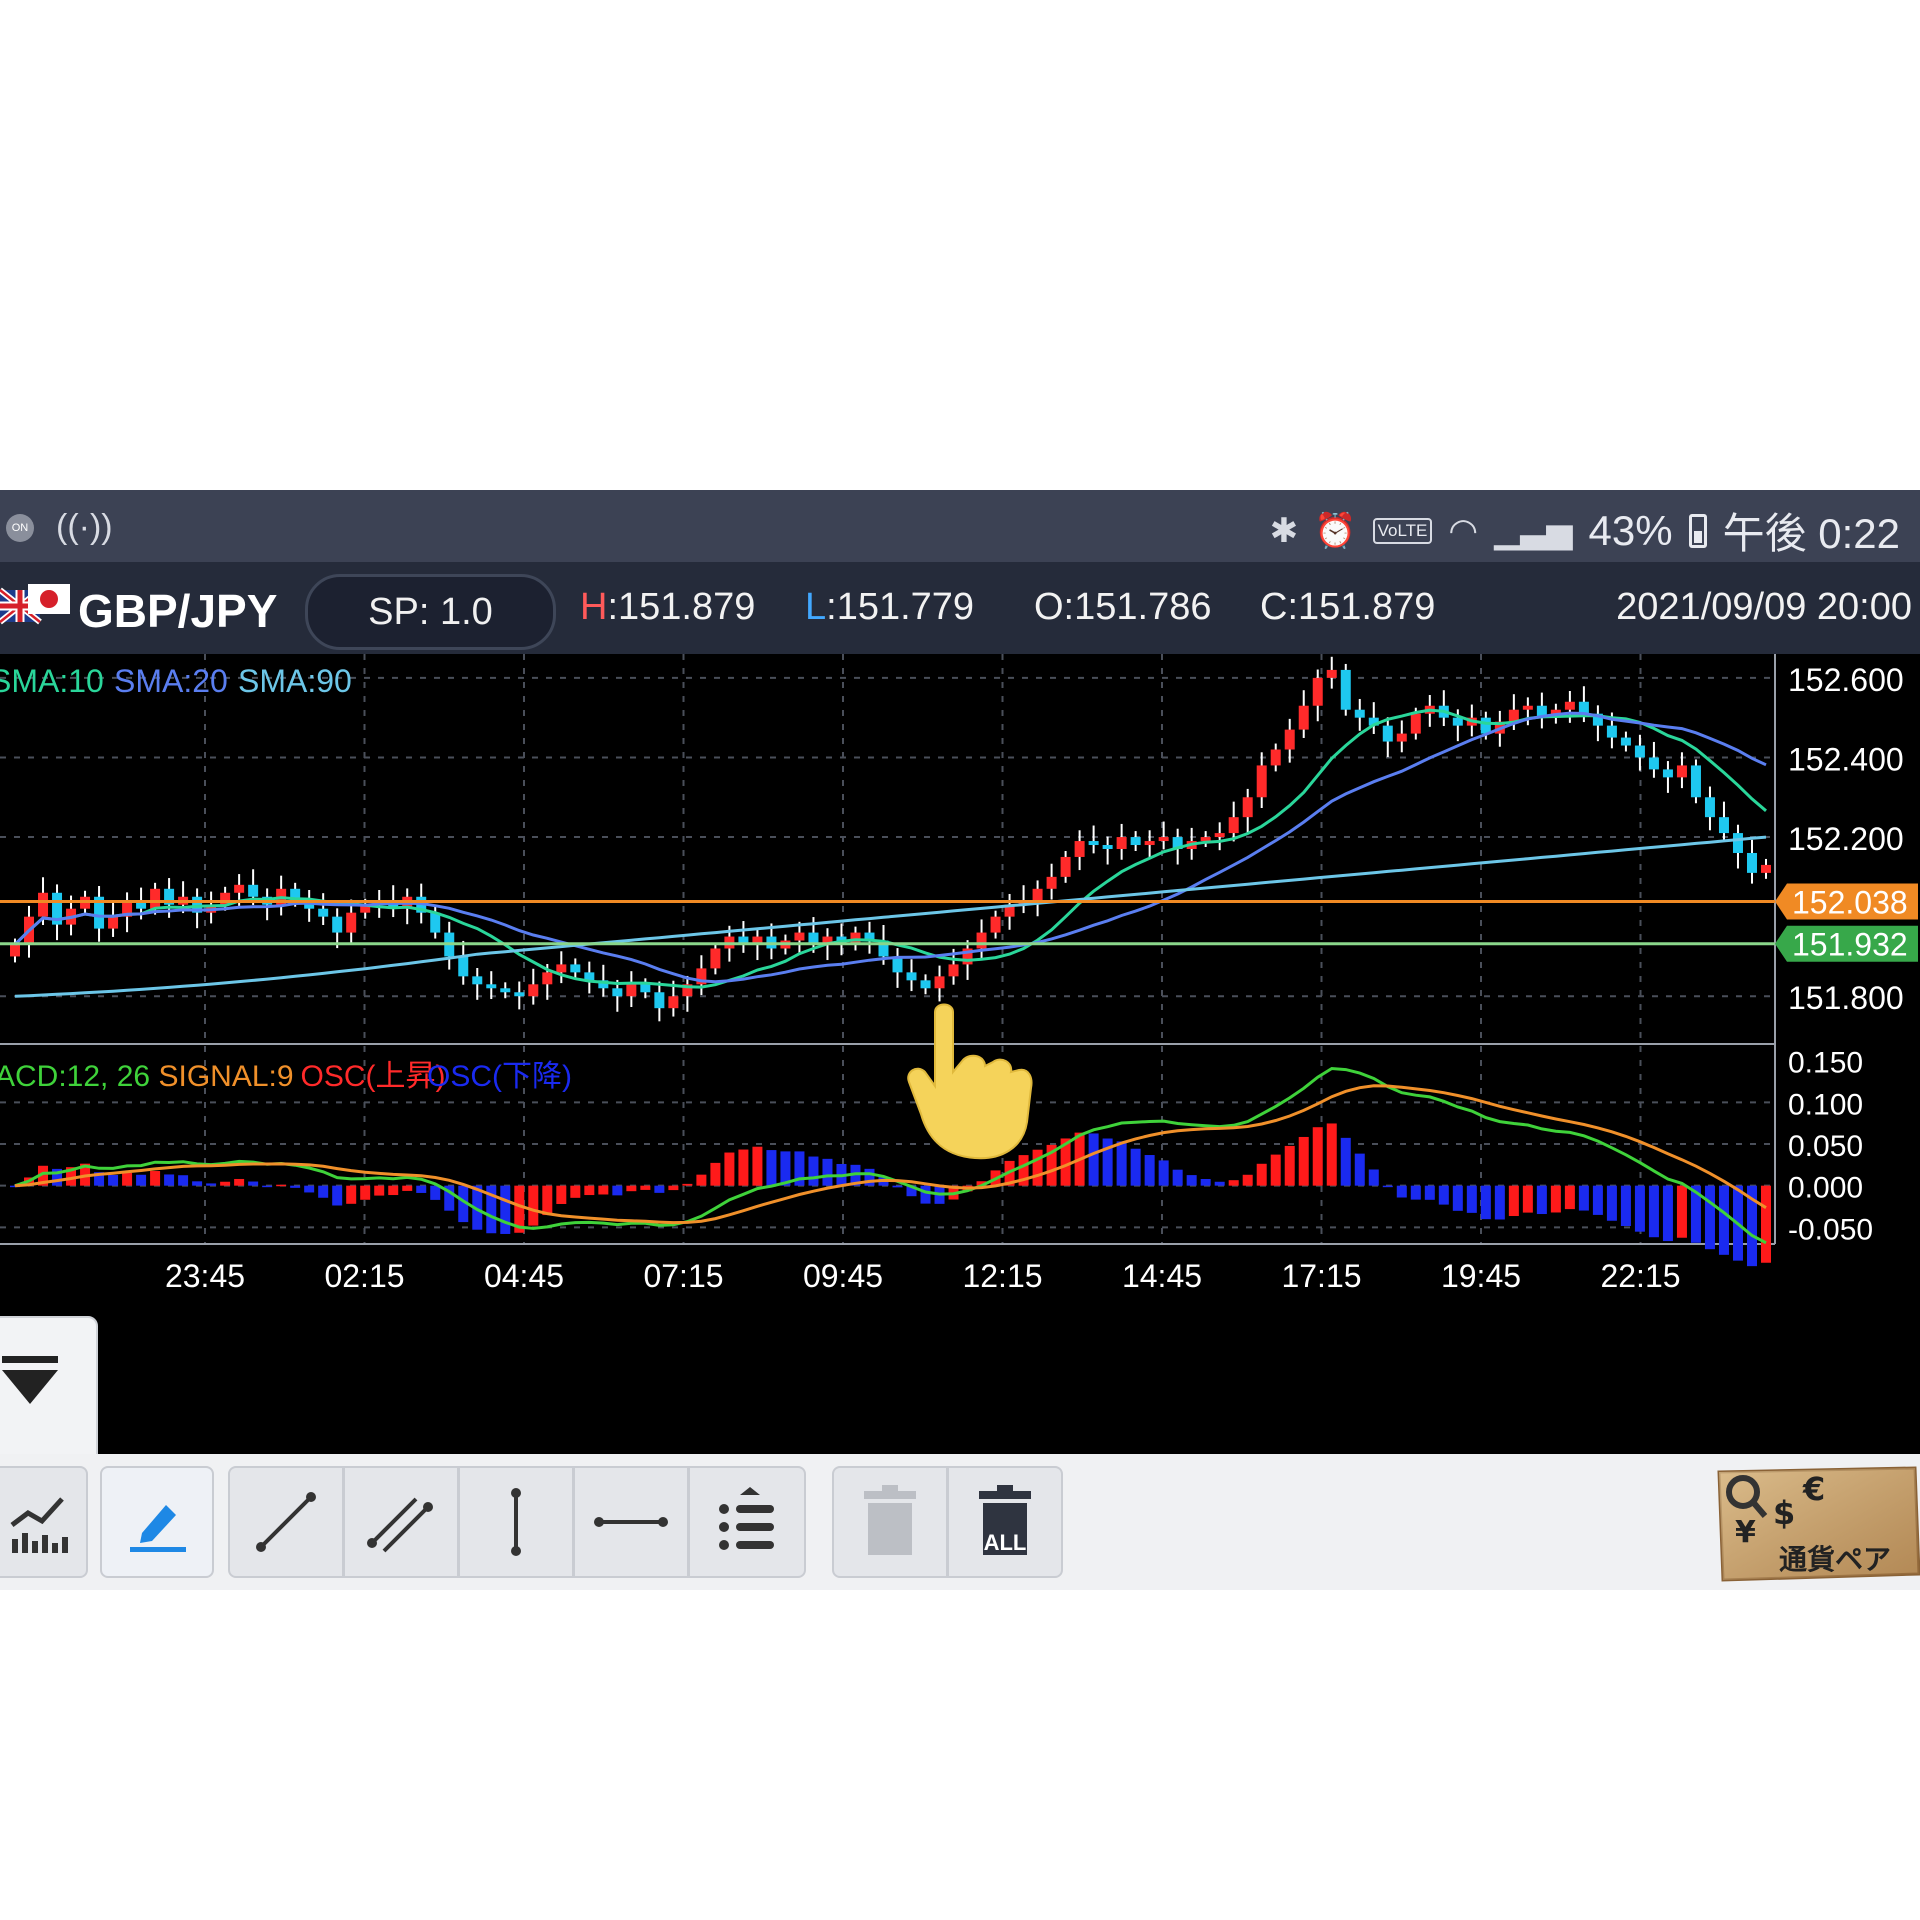 Image resolution: width=1920 pixels, height=1920 pixels. What do you see at coordinates (226, 1076) in the screenshot?
I see `macd-legend-item: SIGNAL:9` at bounding box center [226, 1076].